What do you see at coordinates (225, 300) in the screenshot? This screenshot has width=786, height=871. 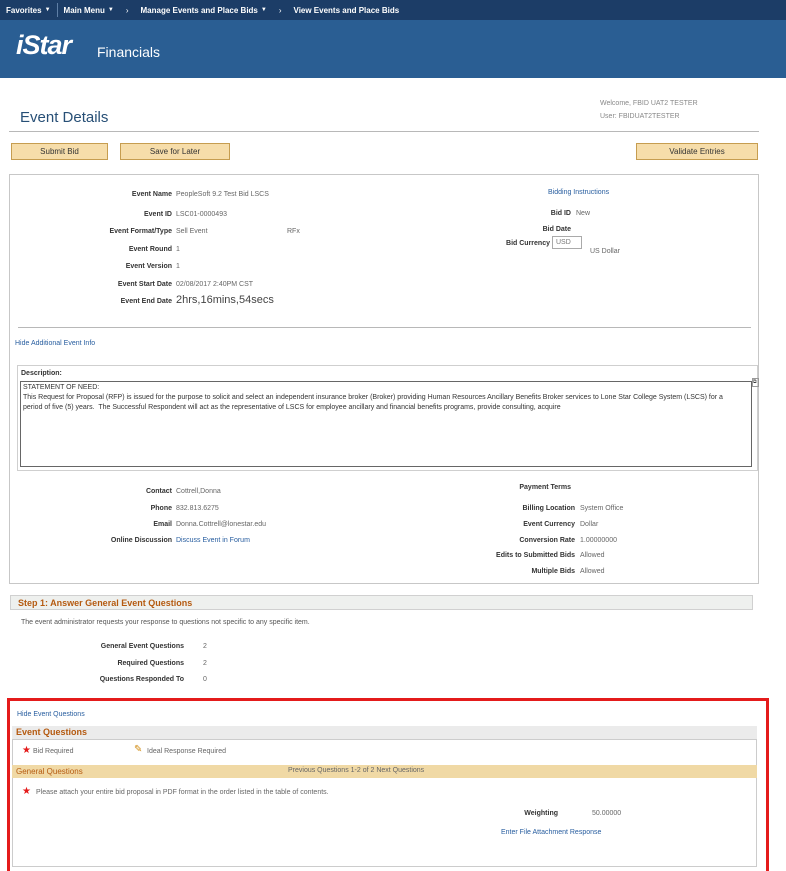 I see `event-end-countdown: 2hrs,16mins,54secs` at bounding box center [225, 300].